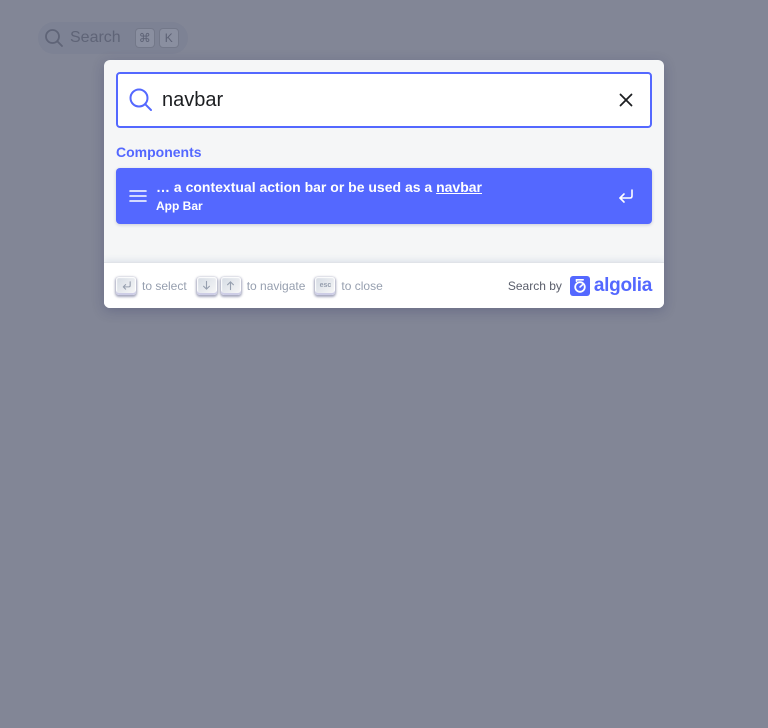 This screenshot has width=768, height=728. I want to click on result-path: App Bar, so click(179, 206).